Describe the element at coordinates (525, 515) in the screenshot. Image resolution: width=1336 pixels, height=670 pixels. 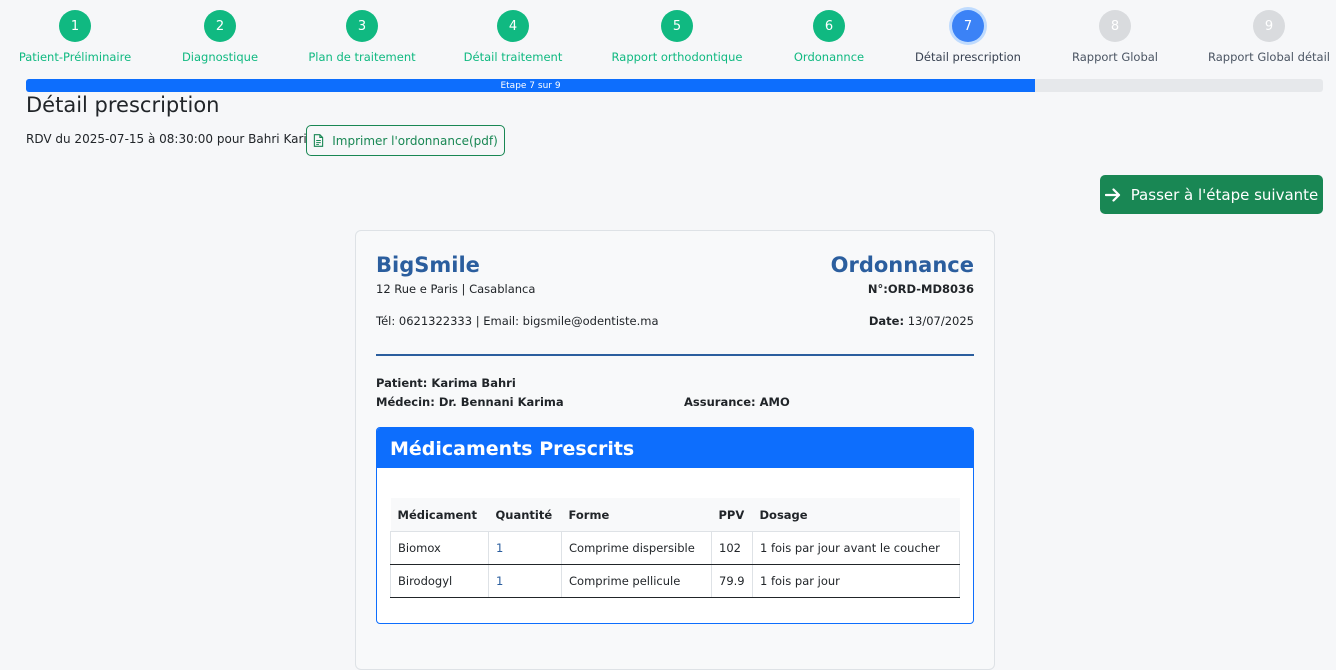
I see `column-header: Quantité` at that location.